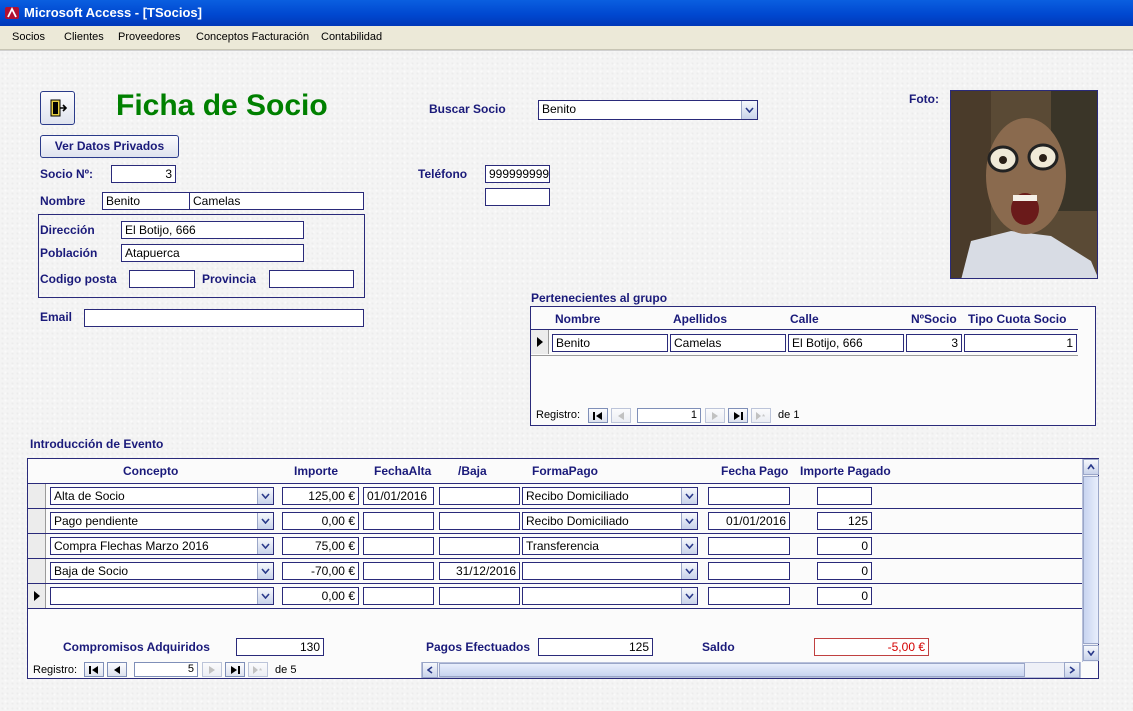 This screenshot has width=1133, height=711. What do you see at coordinates (621, 415) in the screenshot?
I see `prev-record-button` at bounding box center [621, 415].